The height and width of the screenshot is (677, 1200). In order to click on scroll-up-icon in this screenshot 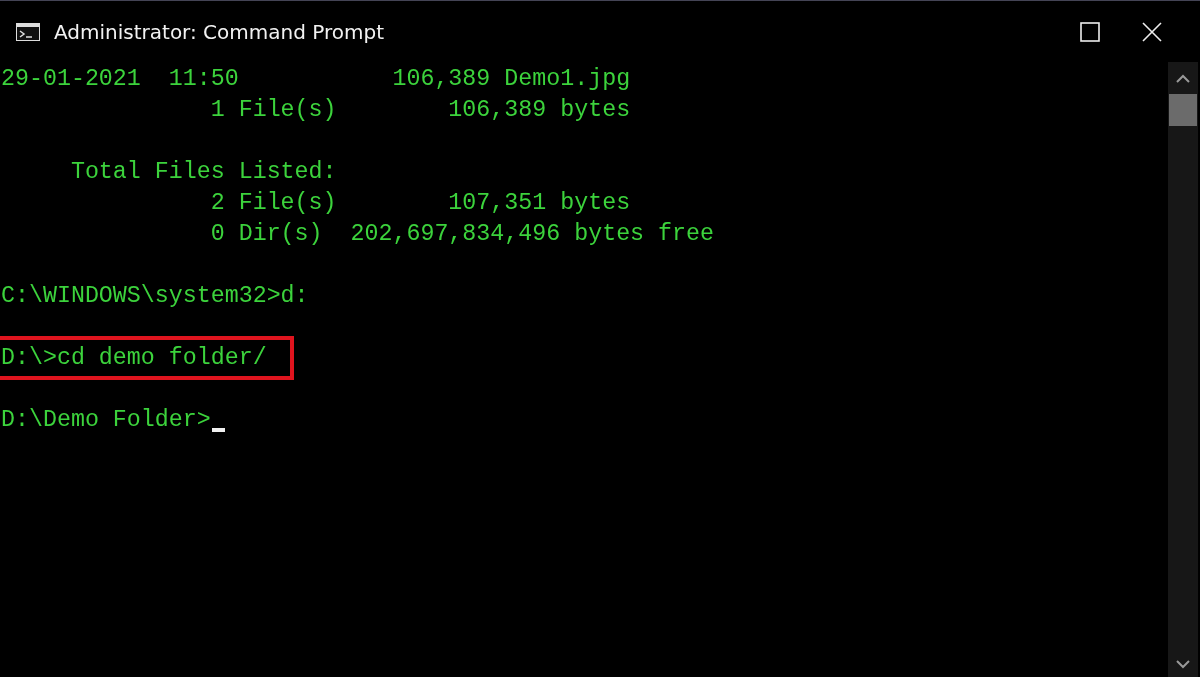, I will do `click(1183, 79)`.